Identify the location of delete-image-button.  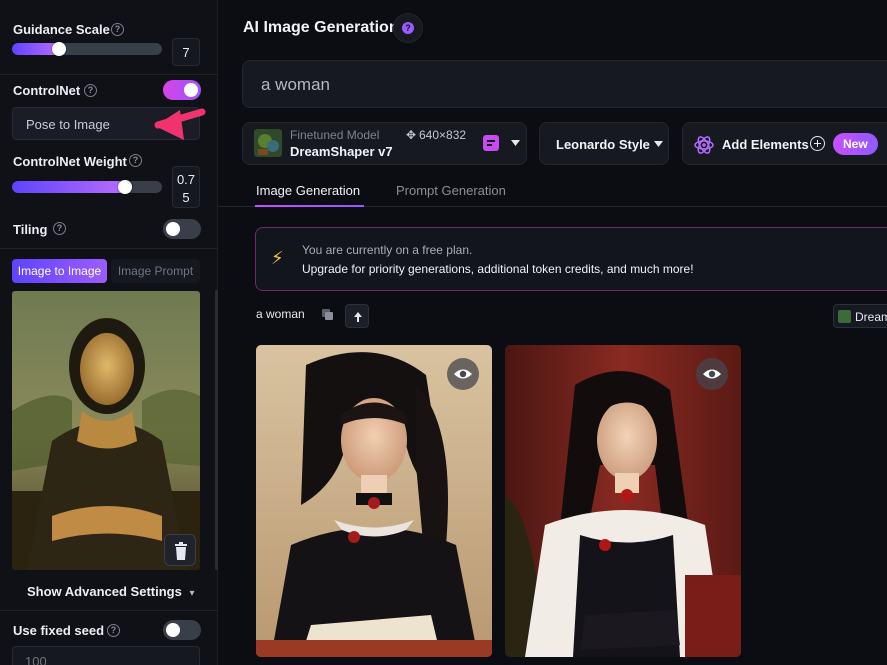
(180, 550).